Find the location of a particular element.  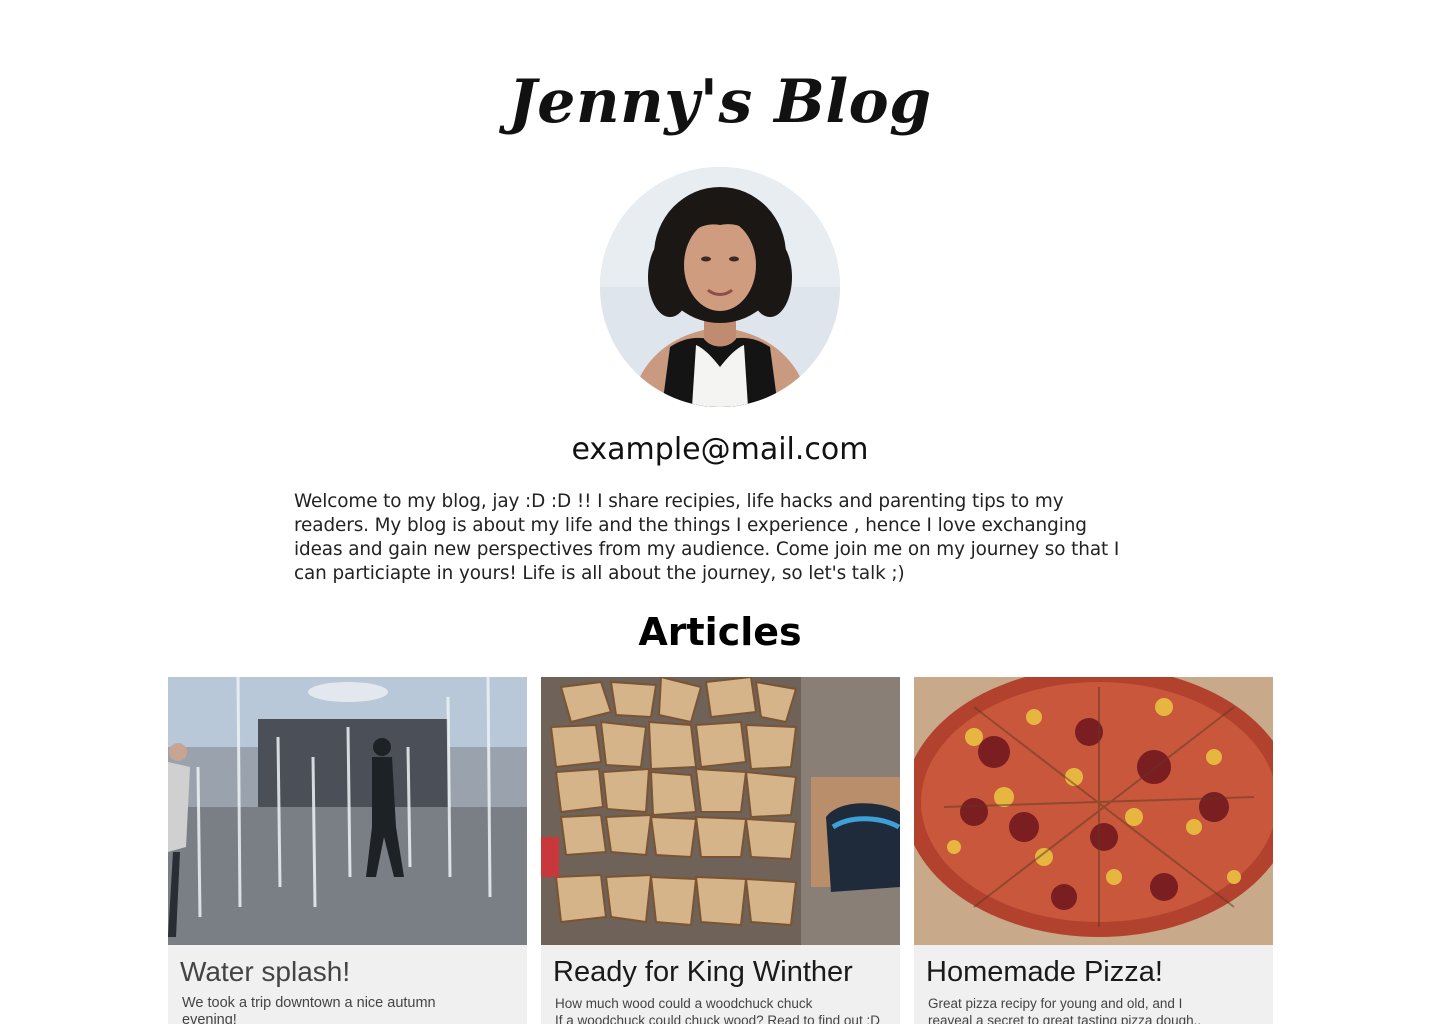

article-title: Ready for King Winther is located at coordinates (720, 967).